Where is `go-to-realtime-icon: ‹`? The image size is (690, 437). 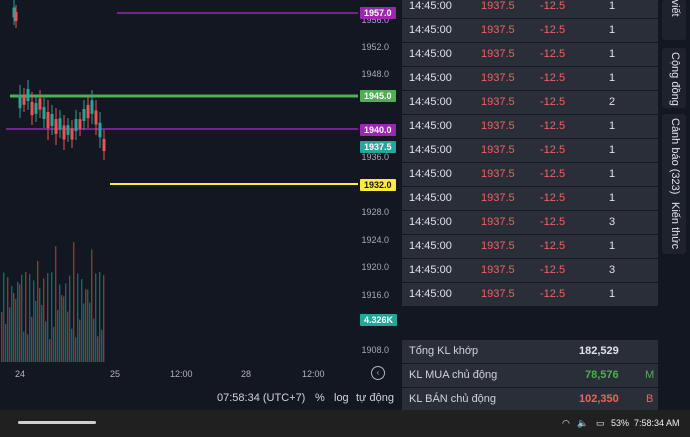 go-to-realtime-icon: ‹ is located at coordinates (378, 373).